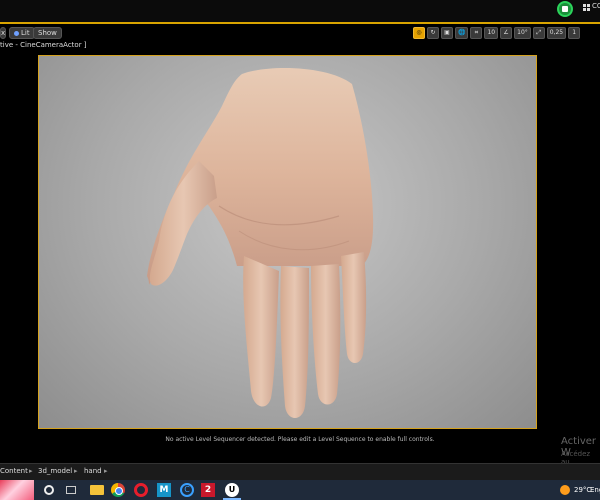 The width and height of the screenshot is (600, 500). What do you see at coordinates (447, 33) in the screenshot?
I see `scale-tool: ▣` at bounding box center [447, 33].